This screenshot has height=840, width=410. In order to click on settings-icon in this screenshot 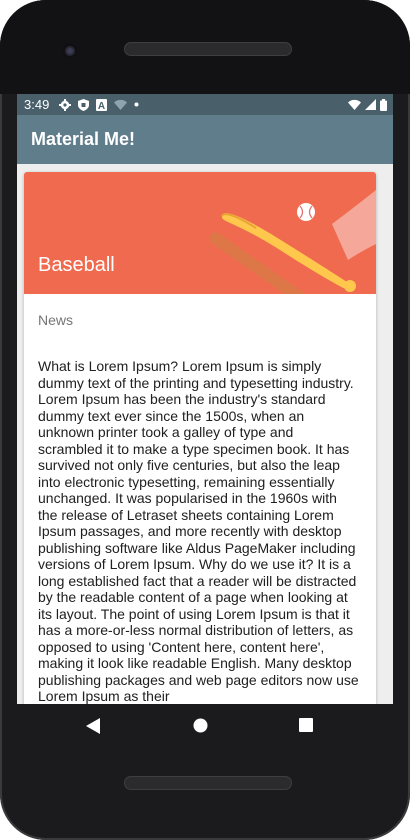, I will do `click(65, 104)`.